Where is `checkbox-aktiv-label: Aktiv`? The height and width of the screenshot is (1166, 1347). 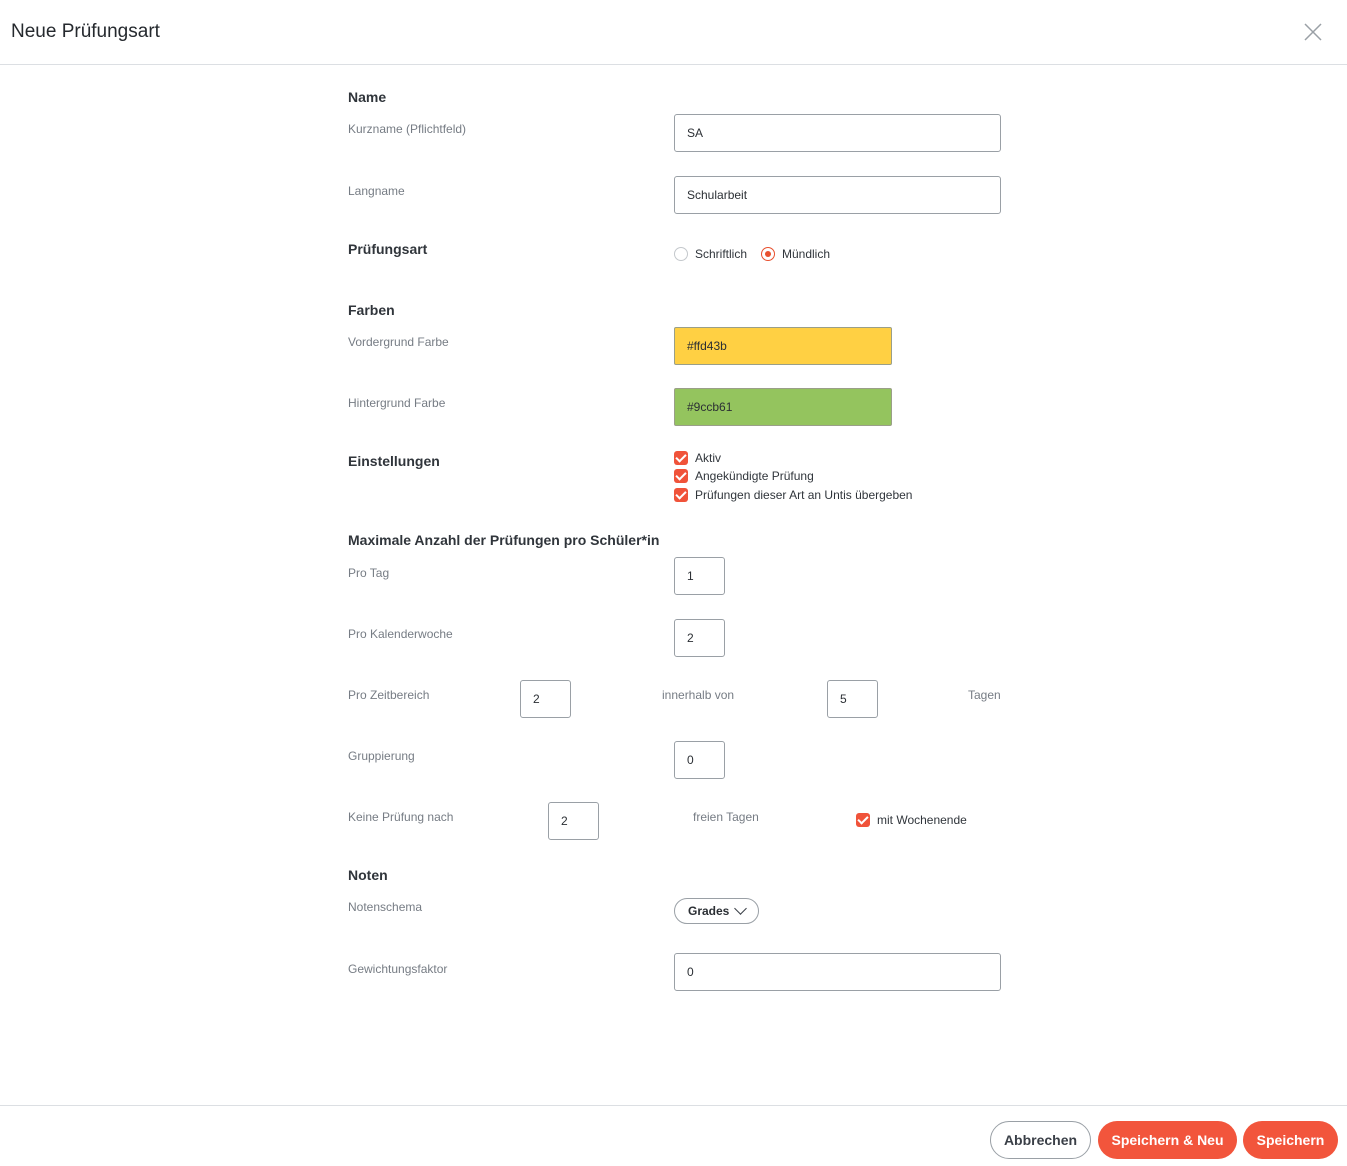
checkbox-aktiv-label: Aktiv is located at coordinates (708, 458).